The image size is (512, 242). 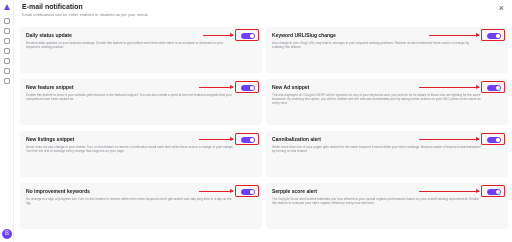 I want to click on list-icon, so click(x=7, y=41).